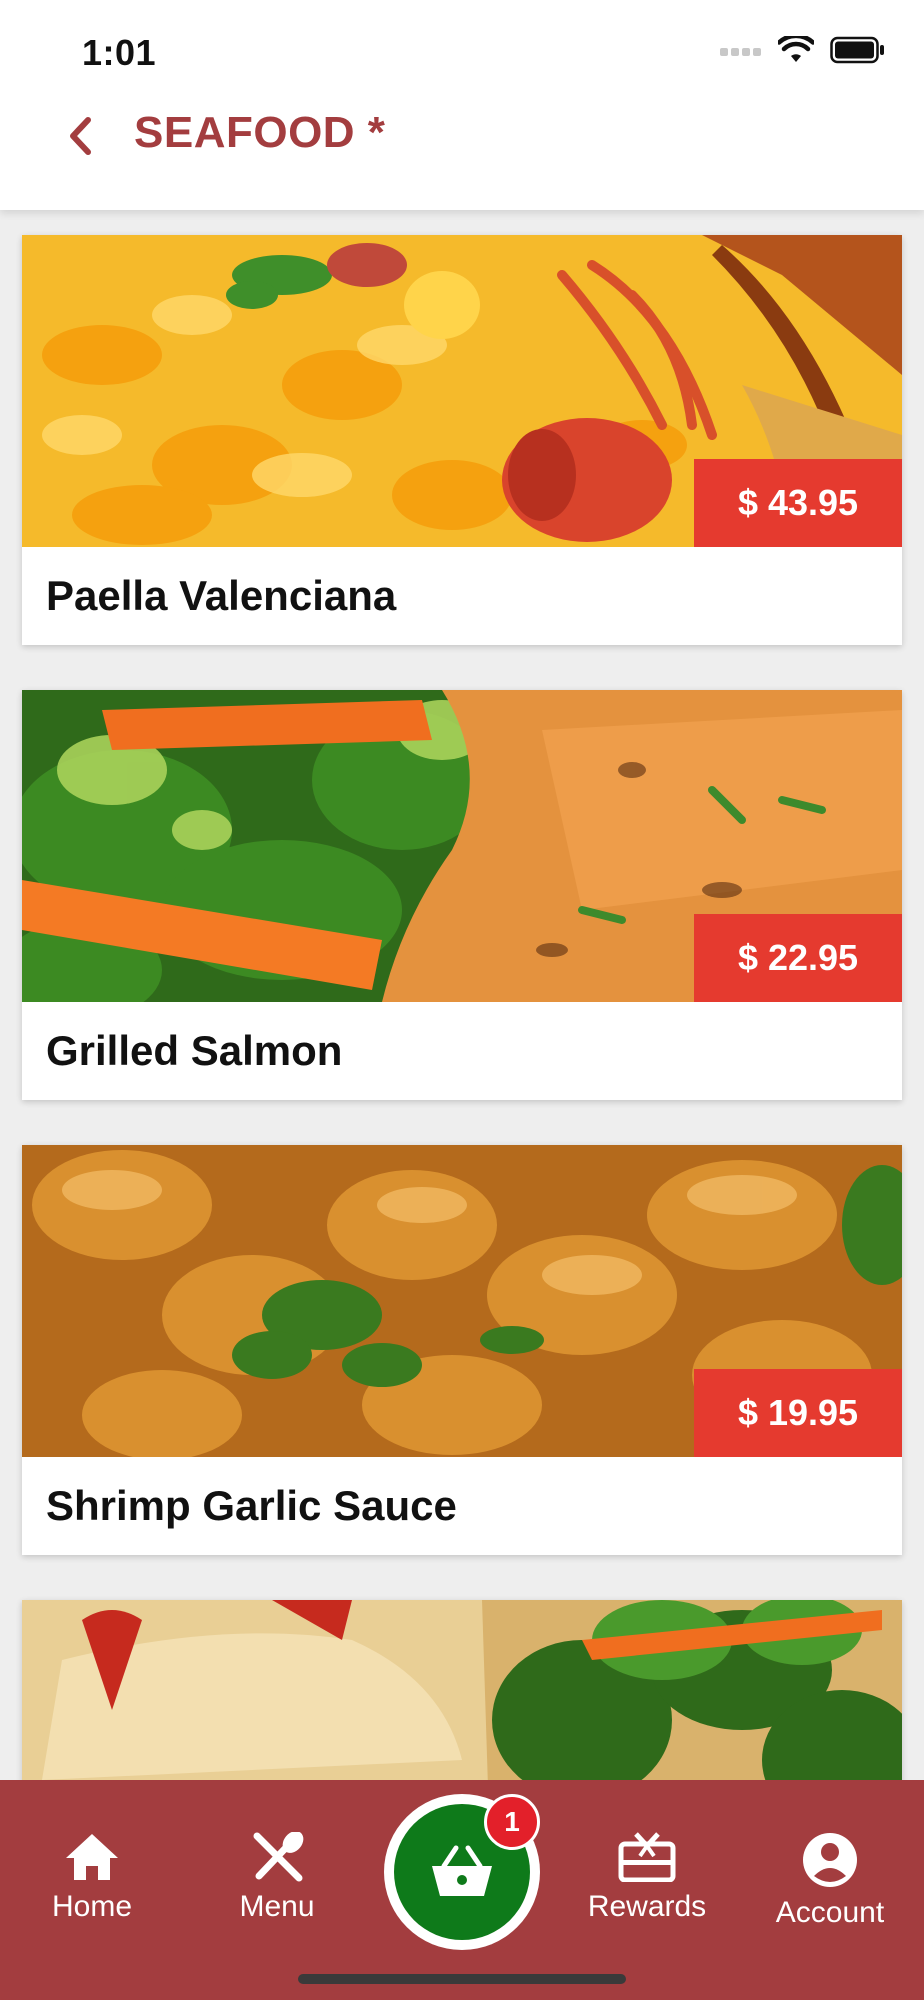 The width and height of the screenshot is (924, 2000). Describe the element at coordinates (251, 1505) in the screenshot. I see `dish-name: Shrimp Garlic Sauce` at that location.